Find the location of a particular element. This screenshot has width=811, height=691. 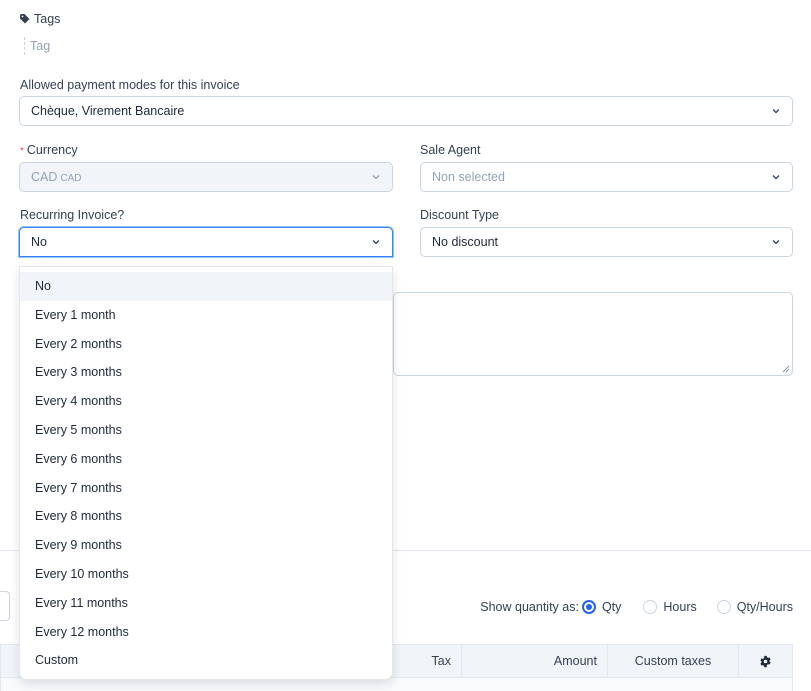

column-amount: Amount is located at coordinates (534, 661).